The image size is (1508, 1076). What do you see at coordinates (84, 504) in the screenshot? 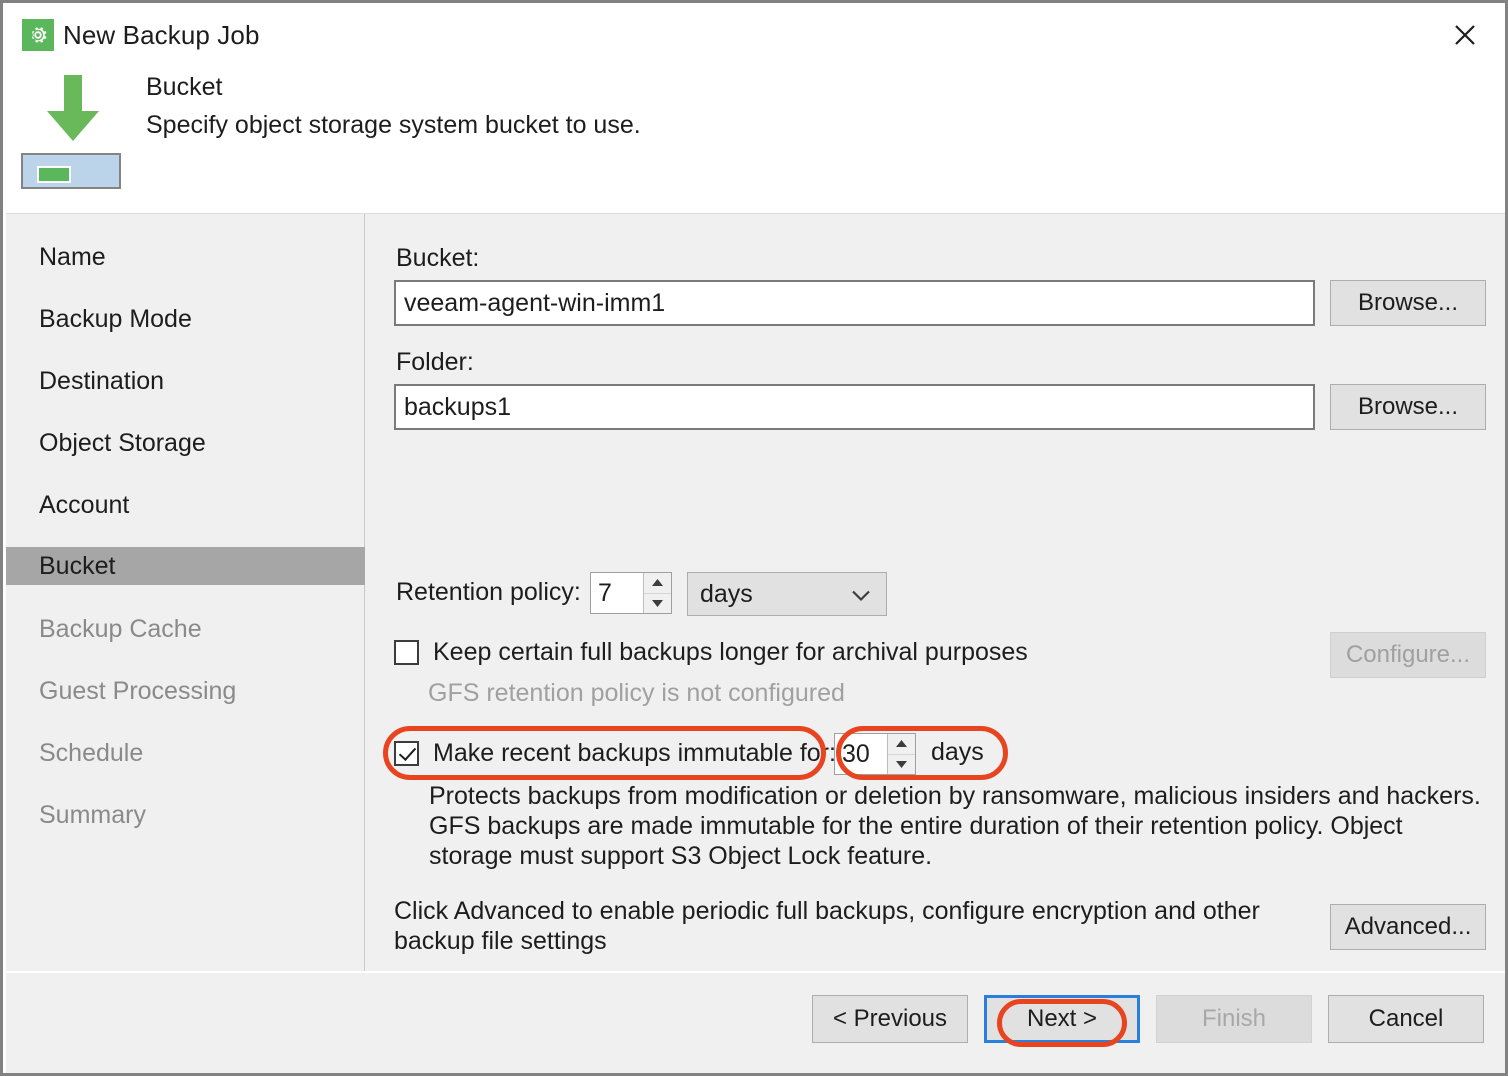
I see `sidebar-item-label: Account` at bounding box center [84, 504].